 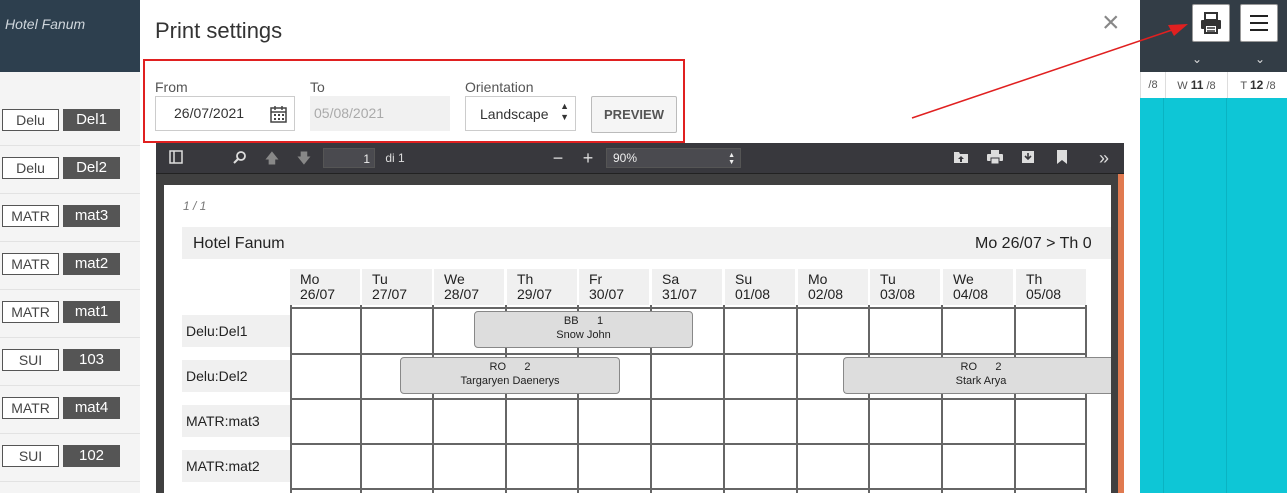 I want to click on booking-count: 2, so click(x=527, y=367).